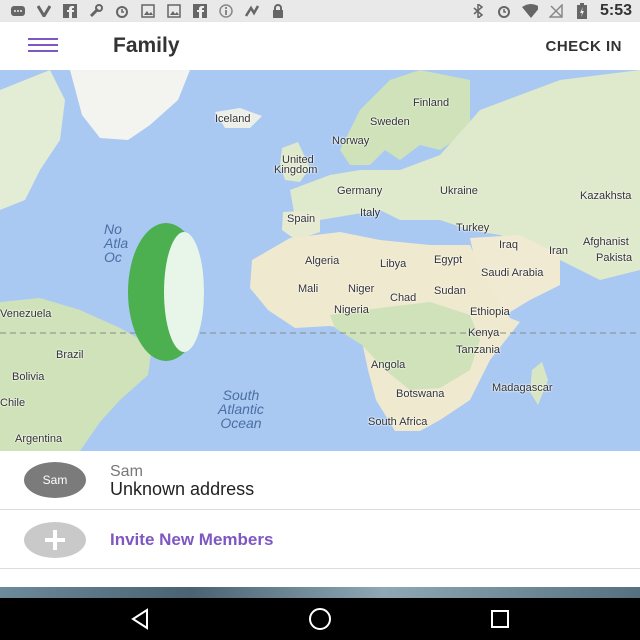  What do you see at coordinates (26, 314) in the screenshot?
I see `map-label: Venezuela` at bounding box center [26, 314].